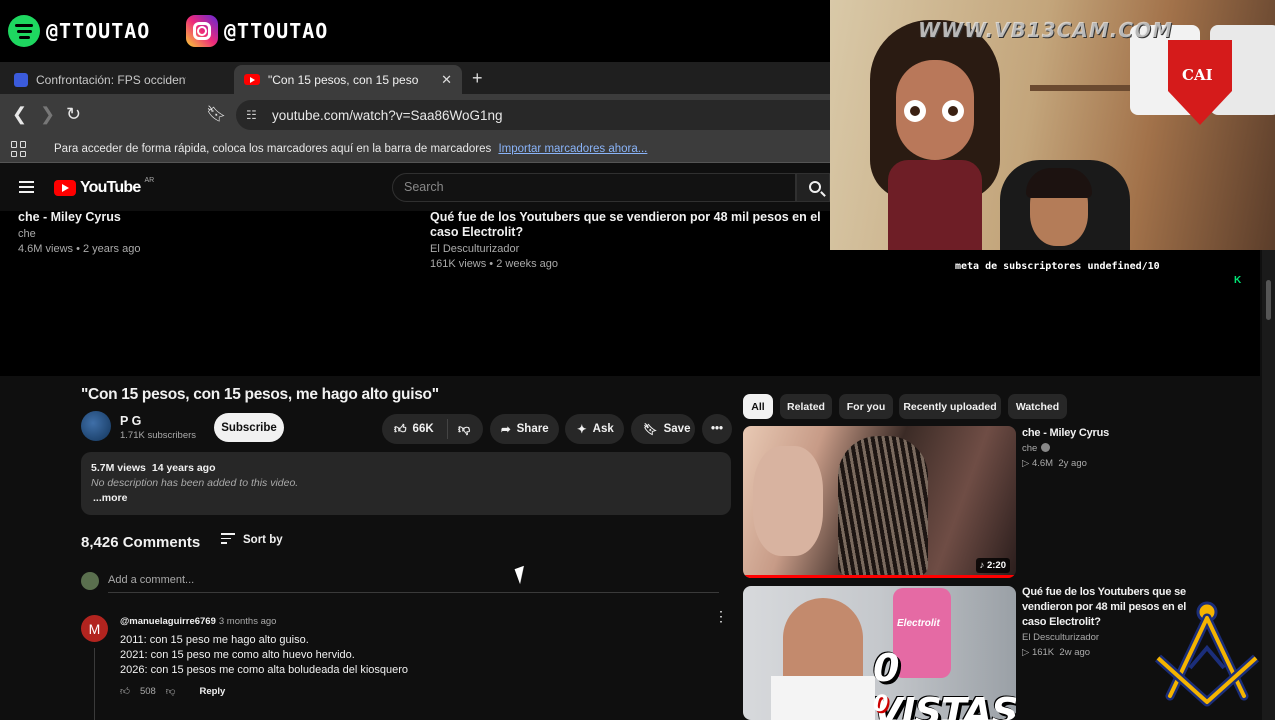 This screenshot has width=1275, height=720. I want to click on thumbs-down-icon: 👎︎, so click(464, 428).